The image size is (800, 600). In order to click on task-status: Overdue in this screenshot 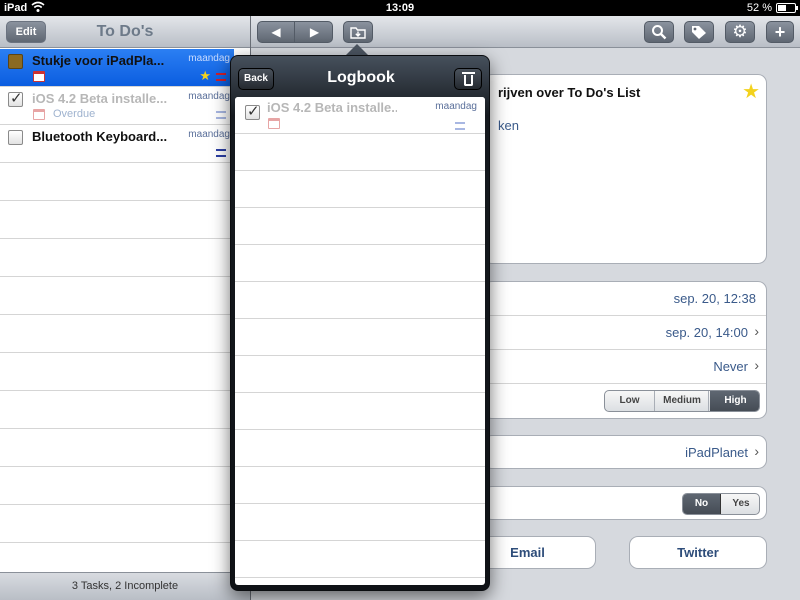, I will do `click(74, 114)`.